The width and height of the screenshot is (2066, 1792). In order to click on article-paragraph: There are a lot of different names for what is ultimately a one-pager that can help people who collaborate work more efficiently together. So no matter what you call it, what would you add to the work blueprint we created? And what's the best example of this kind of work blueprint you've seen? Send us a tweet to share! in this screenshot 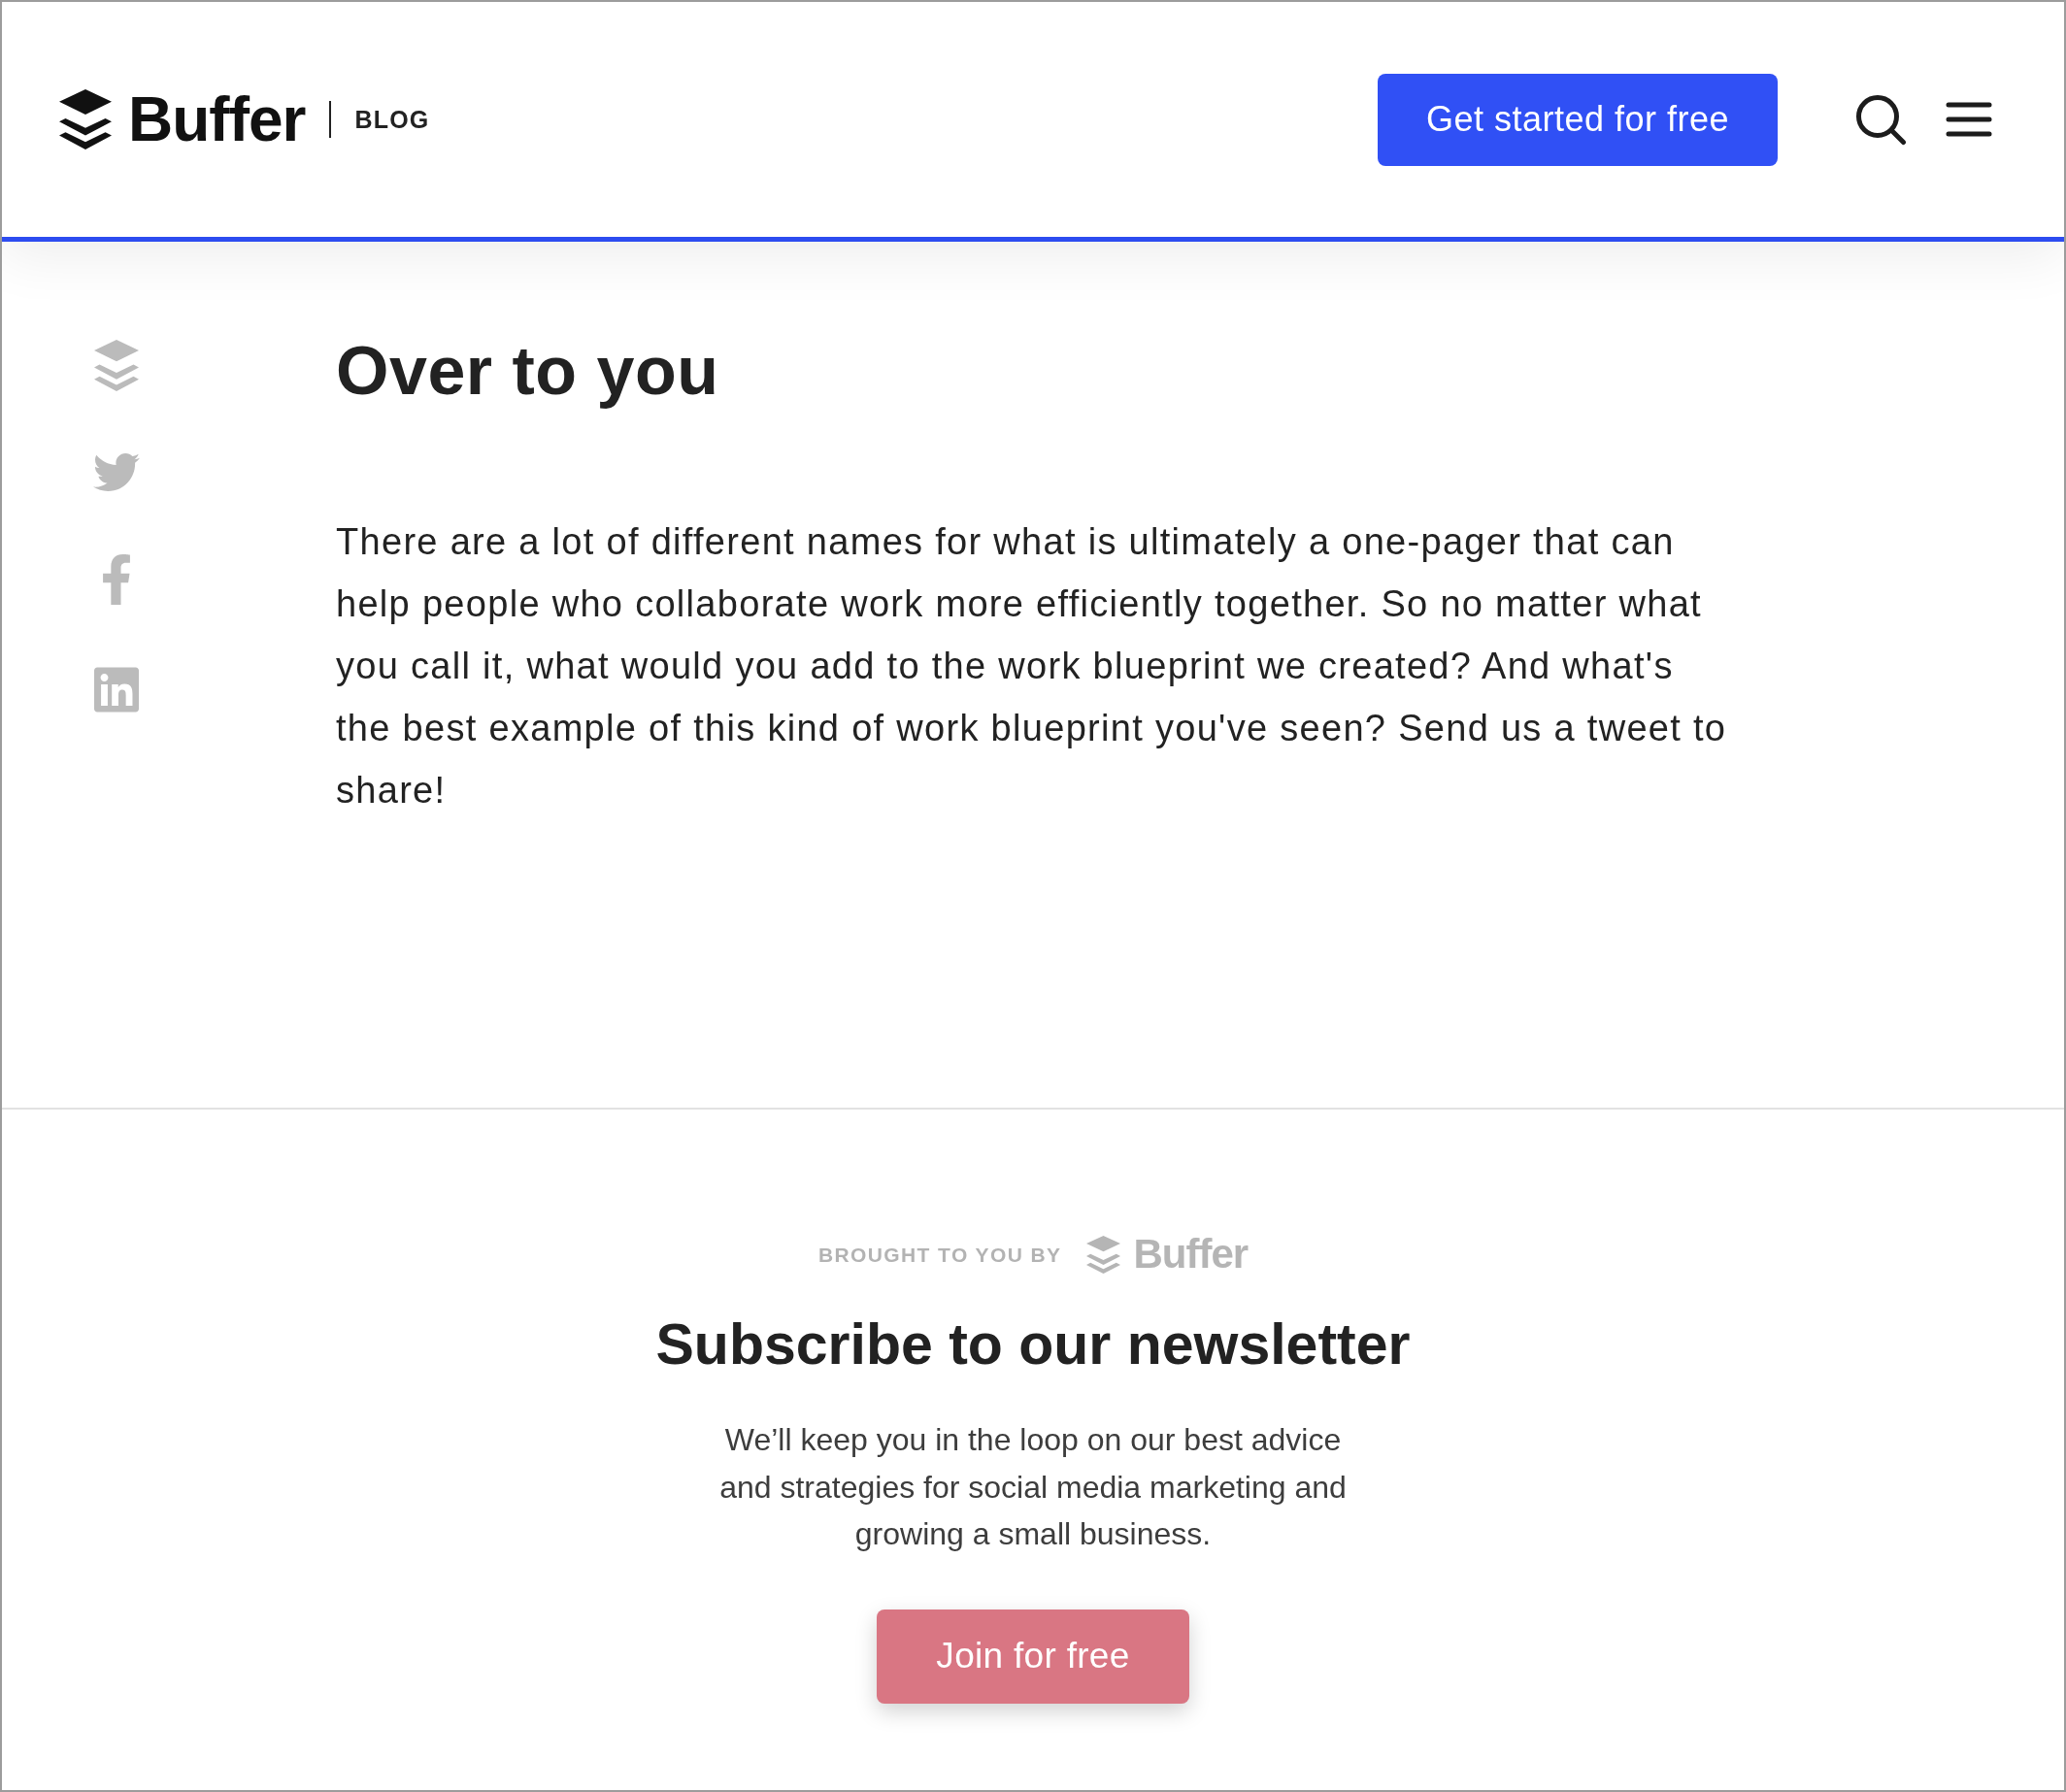, I will do `click(1032, 666)`.